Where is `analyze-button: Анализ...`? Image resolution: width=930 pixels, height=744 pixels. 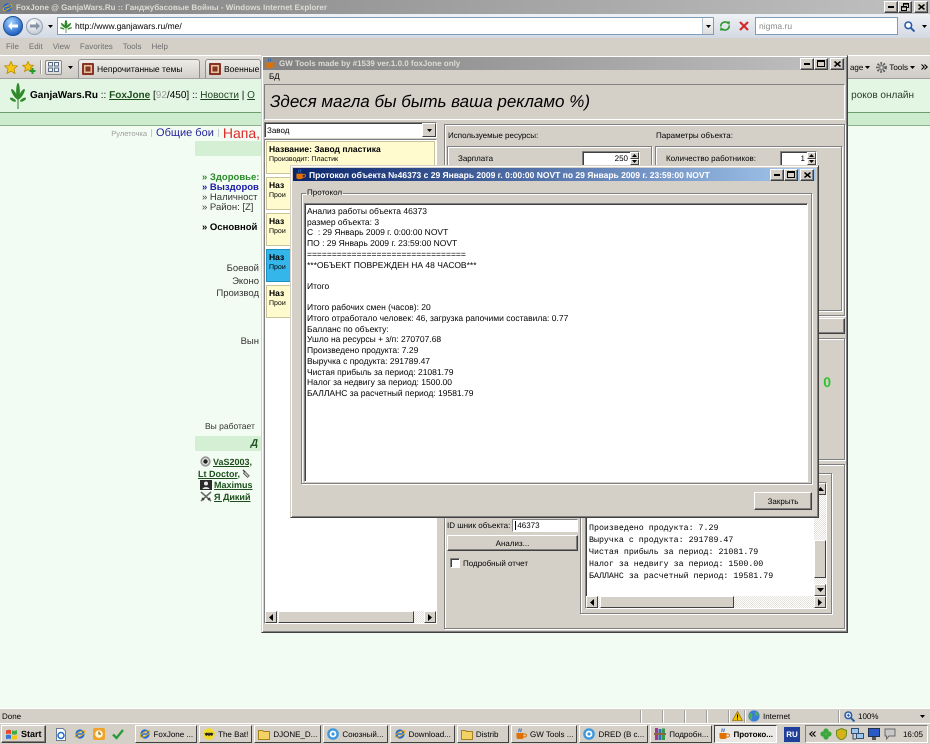
analyze-button: Анализ... is located at coordinates (512, 543).